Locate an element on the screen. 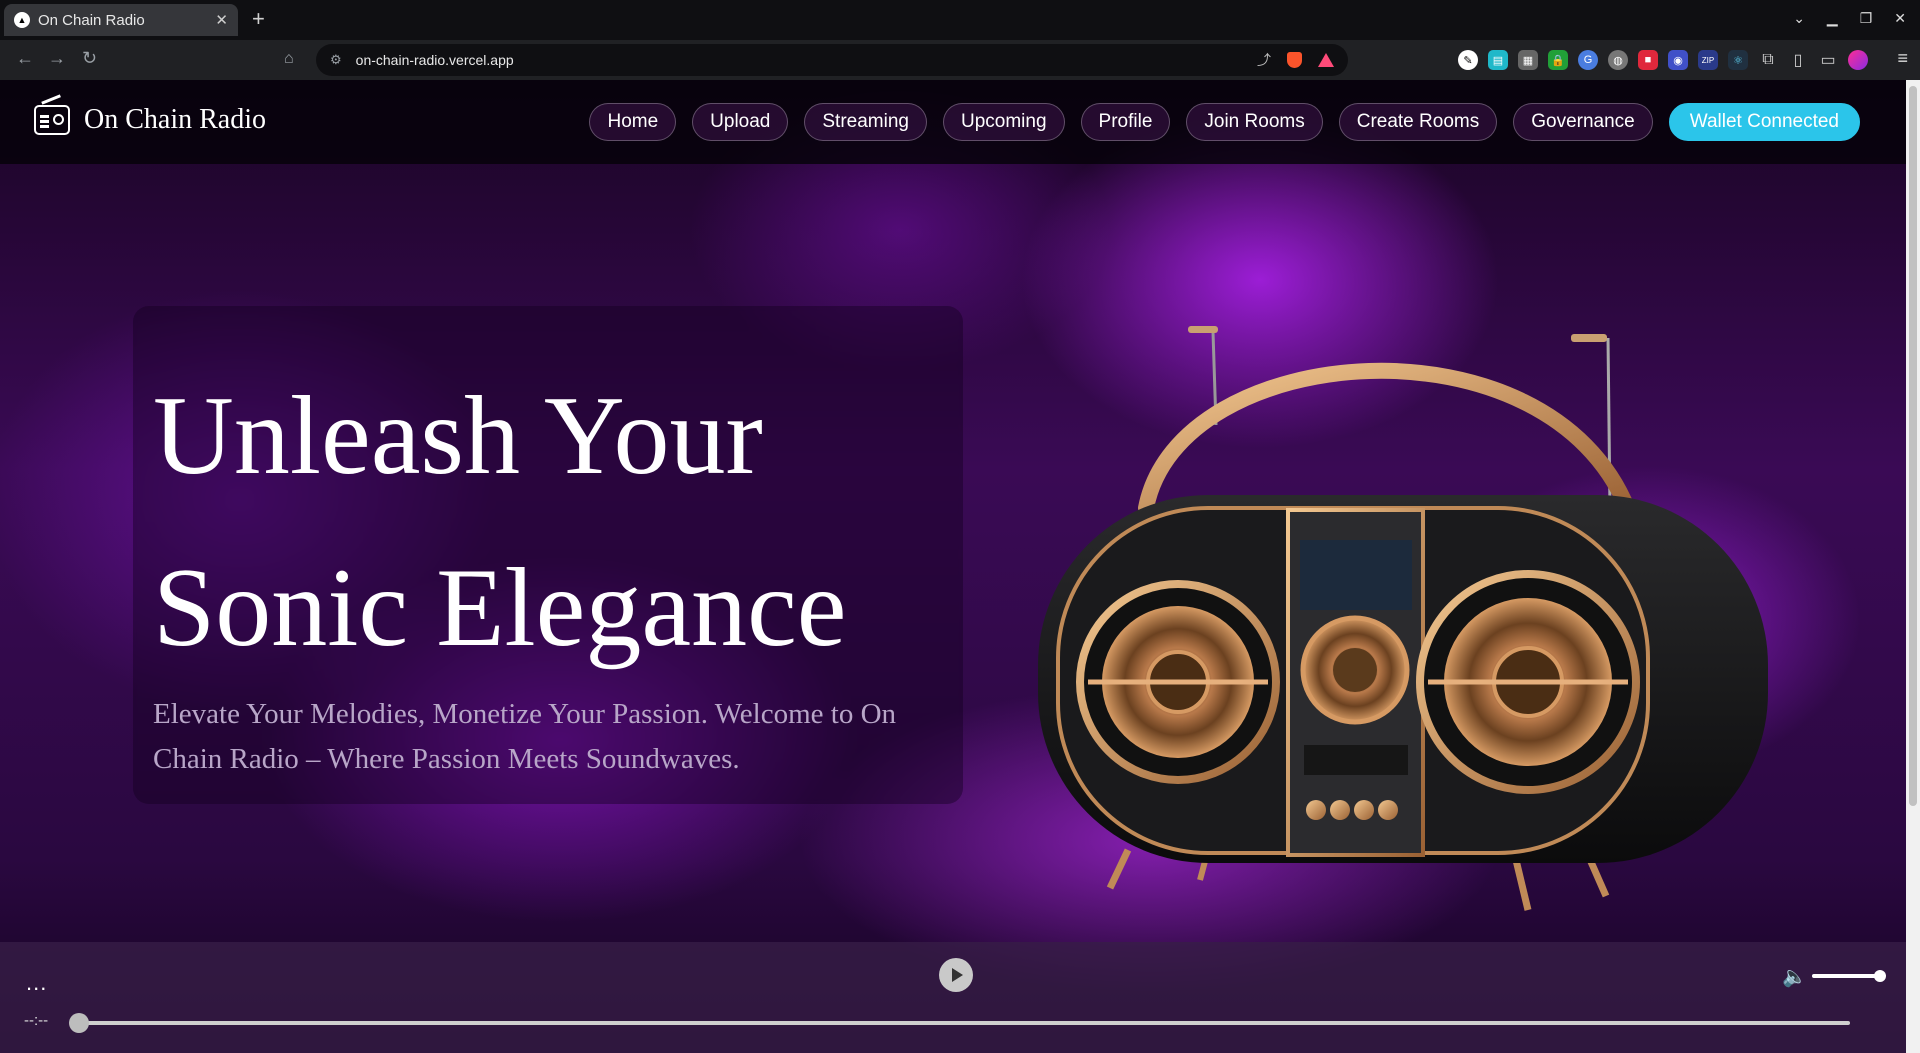 Image resolution: width=1920 pixels, height=1053 pixels. extension-icon: ◉ is located at coordinates (1678, 60).